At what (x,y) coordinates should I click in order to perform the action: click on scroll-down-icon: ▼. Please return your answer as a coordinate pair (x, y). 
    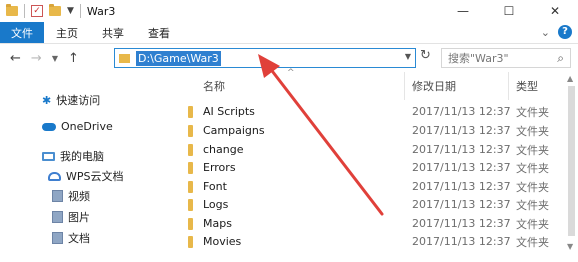
    Looking at the image, I should click on (570, 246).